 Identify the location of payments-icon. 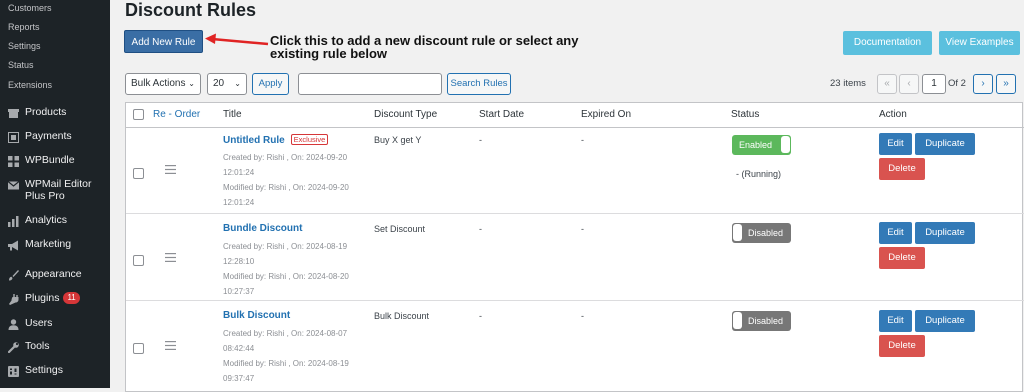
(13, 137).